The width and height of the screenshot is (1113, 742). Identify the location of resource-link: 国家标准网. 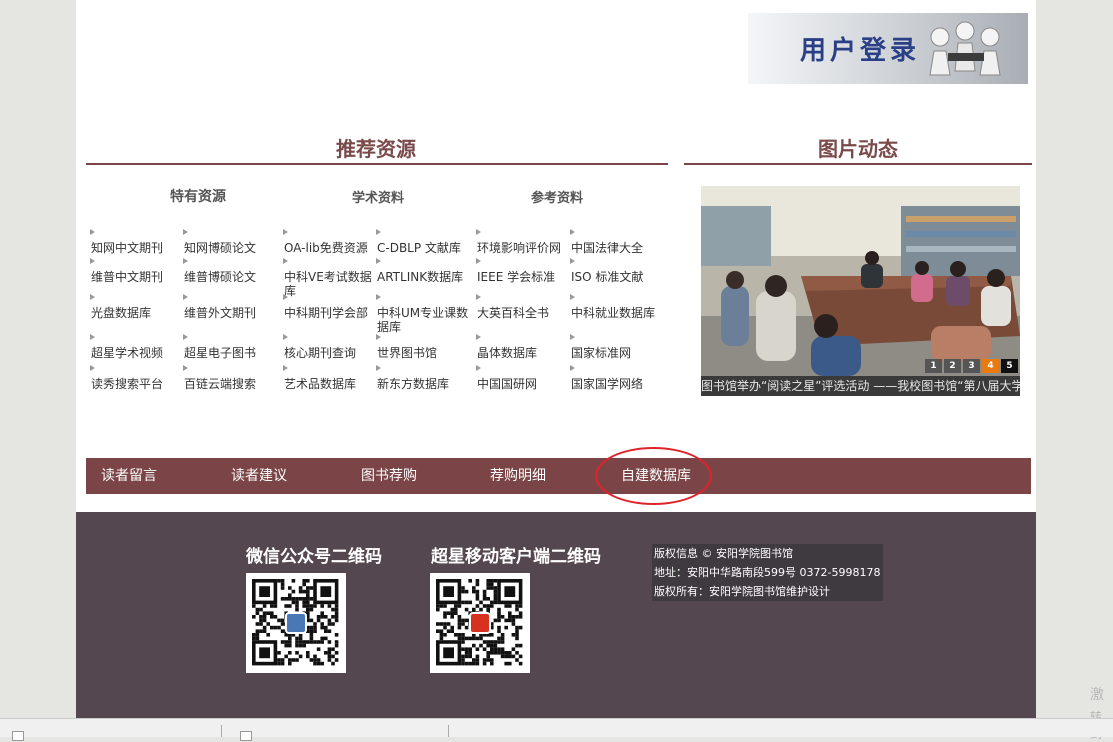
(616, 347).